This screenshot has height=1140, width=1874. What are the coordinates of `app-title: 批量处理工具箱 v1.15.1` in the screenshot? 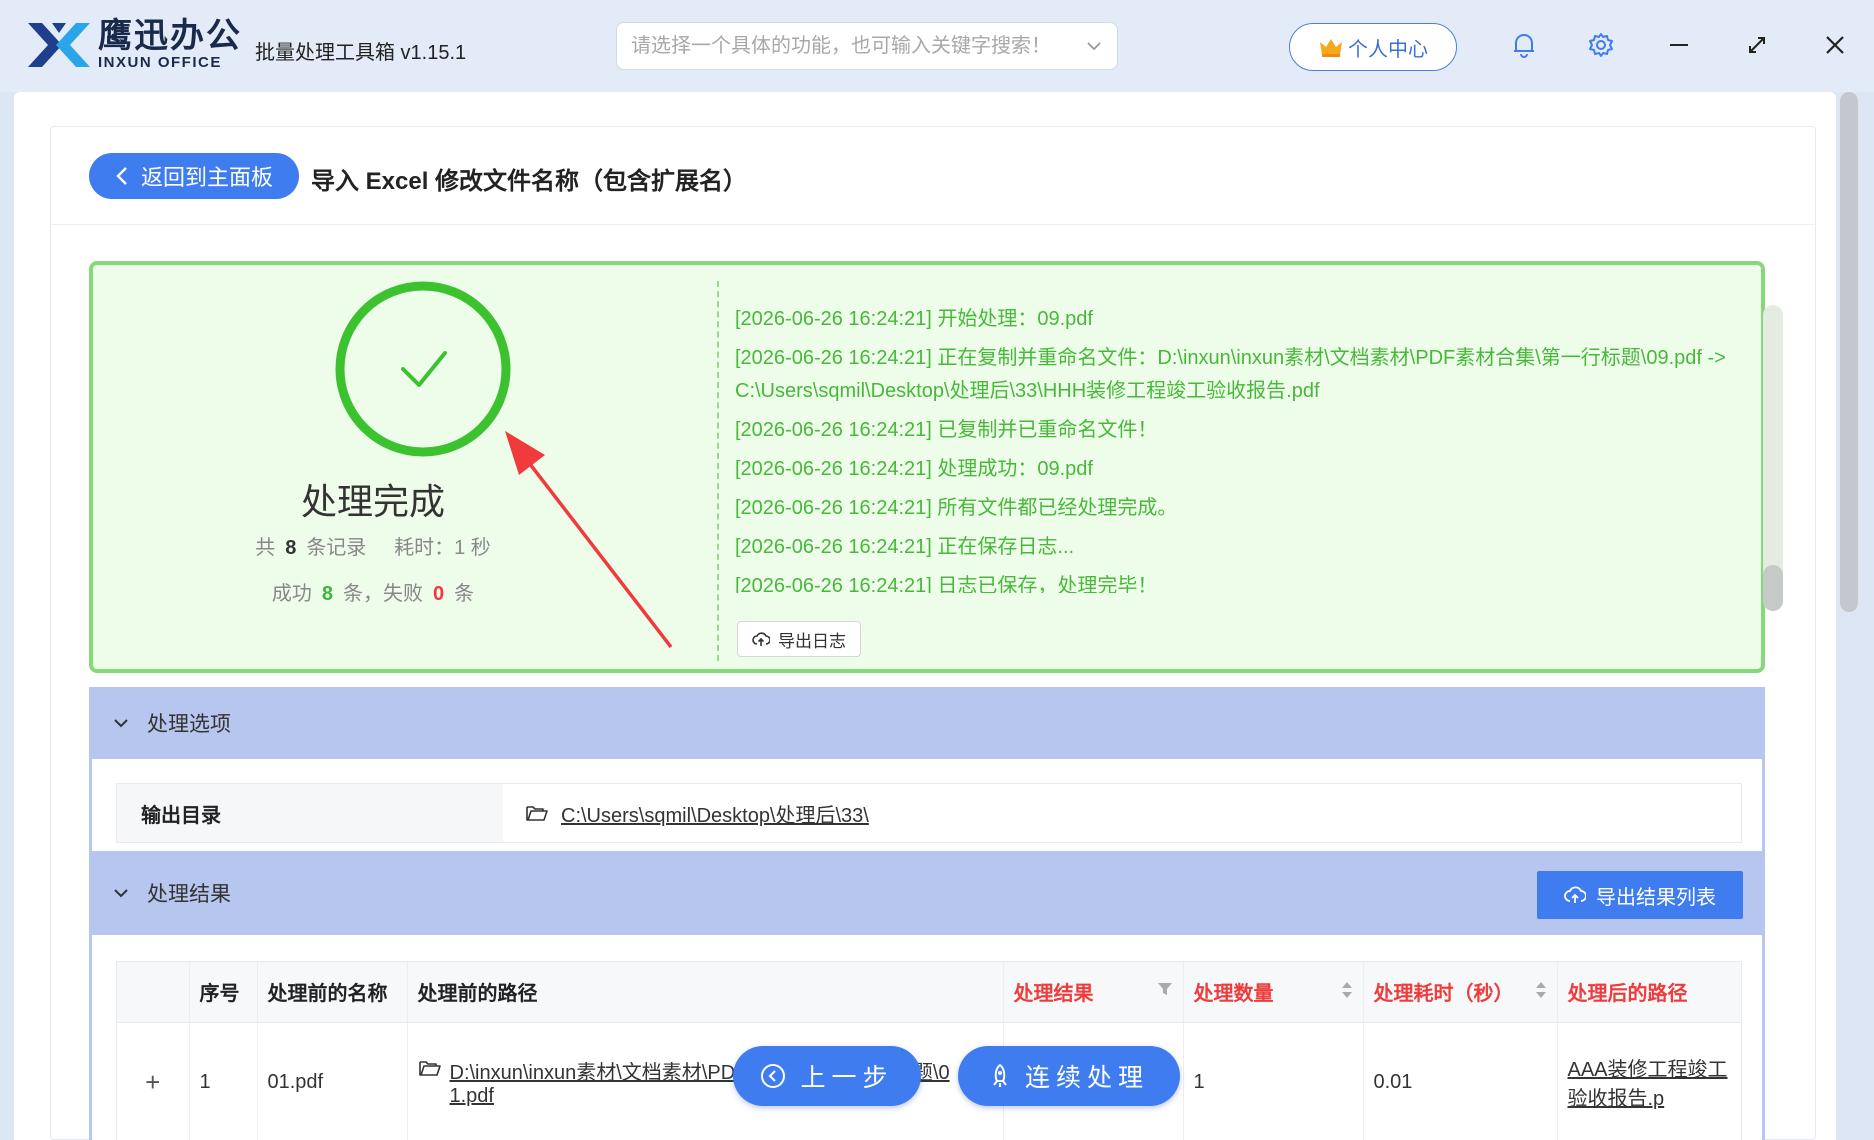 It's located at (361, 53).